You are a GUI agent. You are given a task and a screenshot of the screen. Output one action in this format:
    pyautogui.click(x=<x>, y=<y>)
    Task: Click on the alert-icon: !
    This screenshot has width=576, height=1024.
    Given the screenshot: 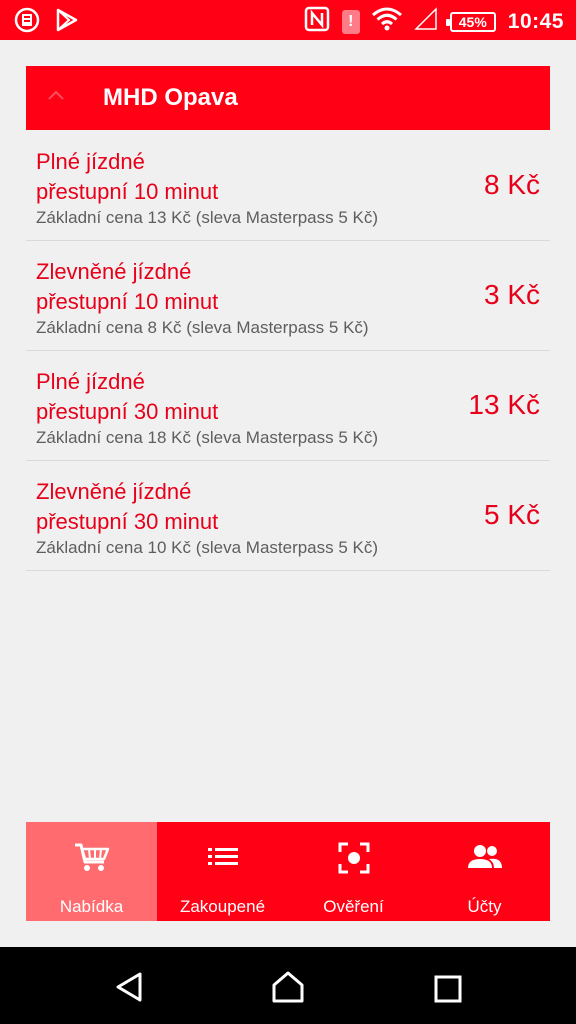 What is the action you would take?
    pyautogui.click(x=350, y=21)
    